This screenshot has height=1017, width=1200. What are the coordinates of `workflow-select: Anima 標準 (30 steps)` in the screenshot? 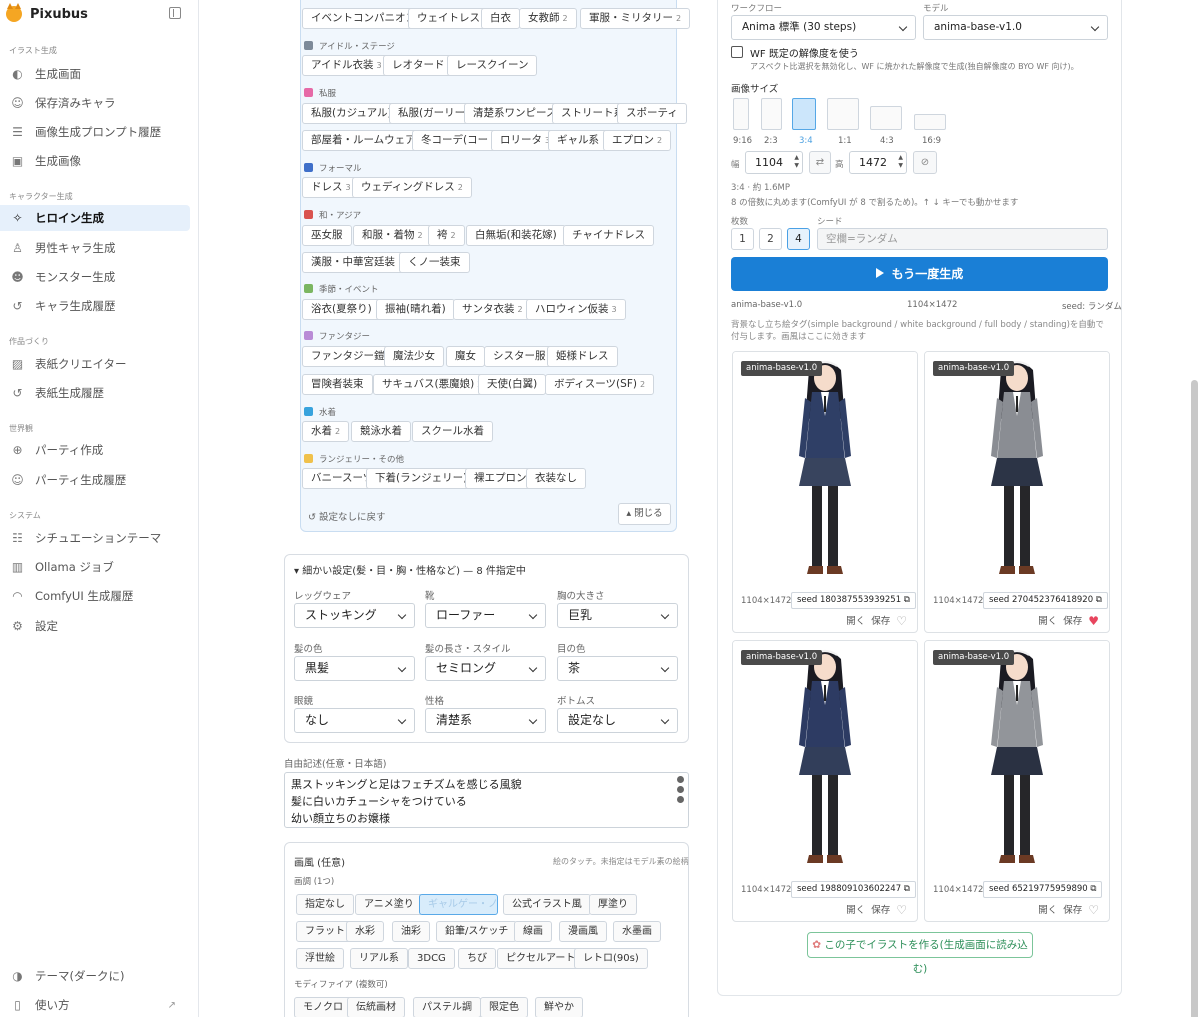 It's located at (823, 27).